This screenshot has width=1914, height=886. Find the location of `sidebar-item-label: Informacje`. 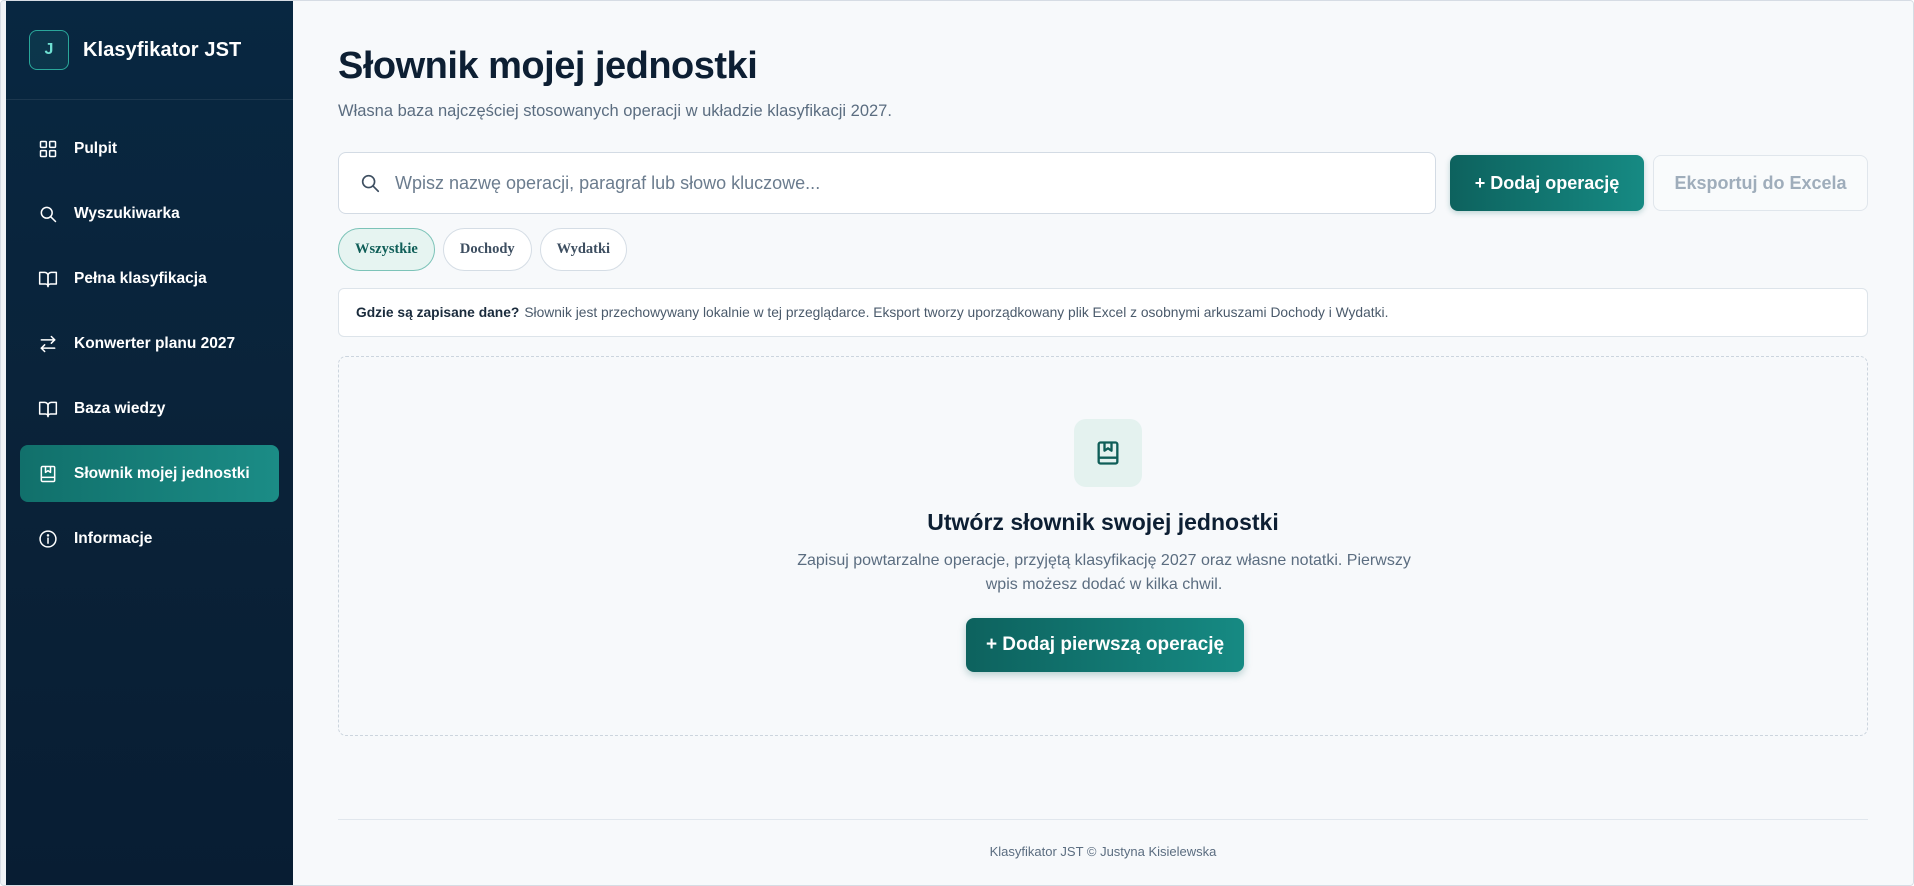

sidebar-item-label: Informacje is located at coordinates (113, 538).